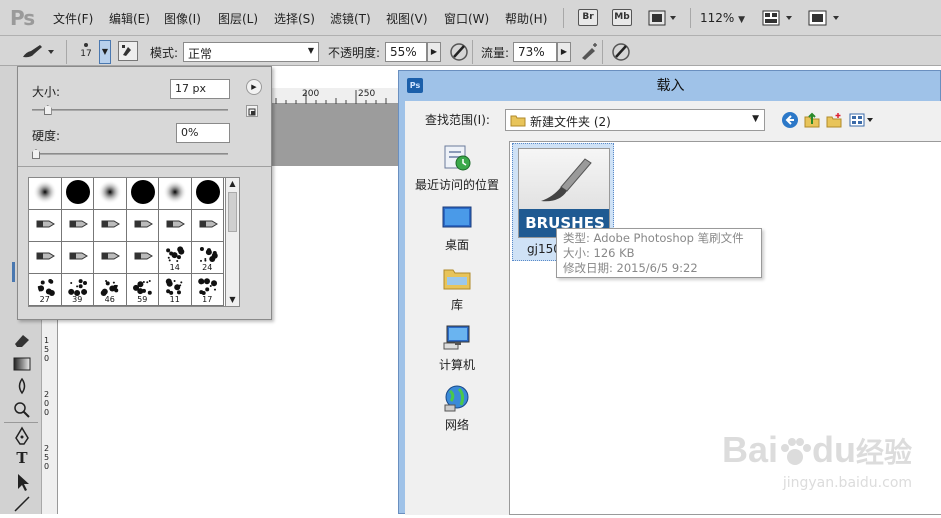 Image resolution: width=941 pixels, height=518 pixels. I want to click on film-strip-icon, so click(662, 18).